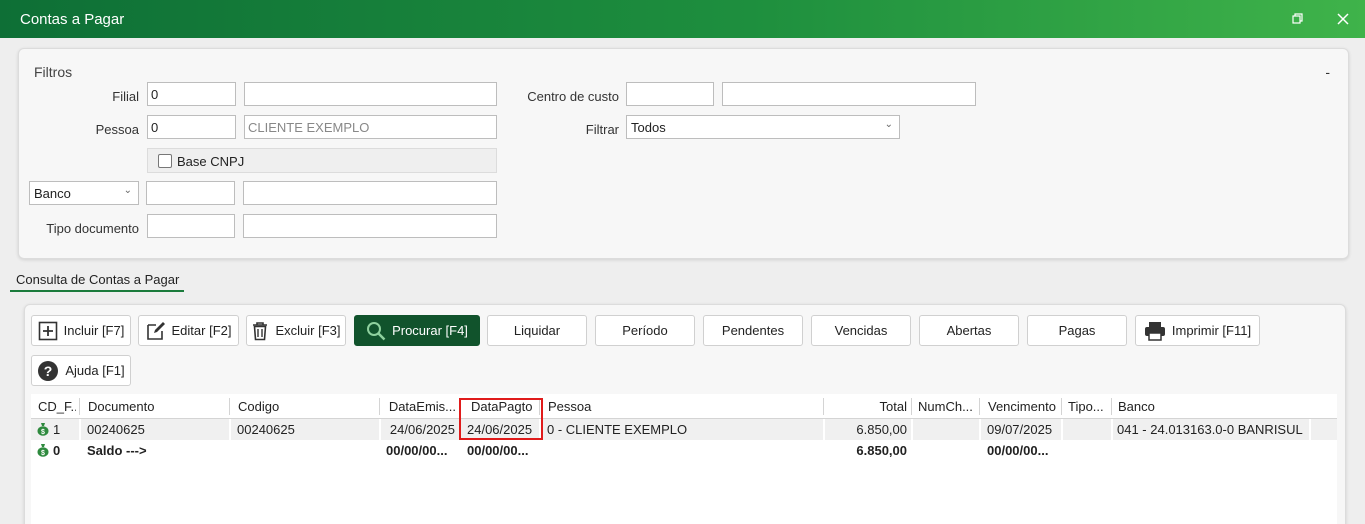 This screenshot has height=524, width=1365. Describe the element at coordinates (1077, 330) in the screenshot. I see `pagas-button: Pagas` at that location.